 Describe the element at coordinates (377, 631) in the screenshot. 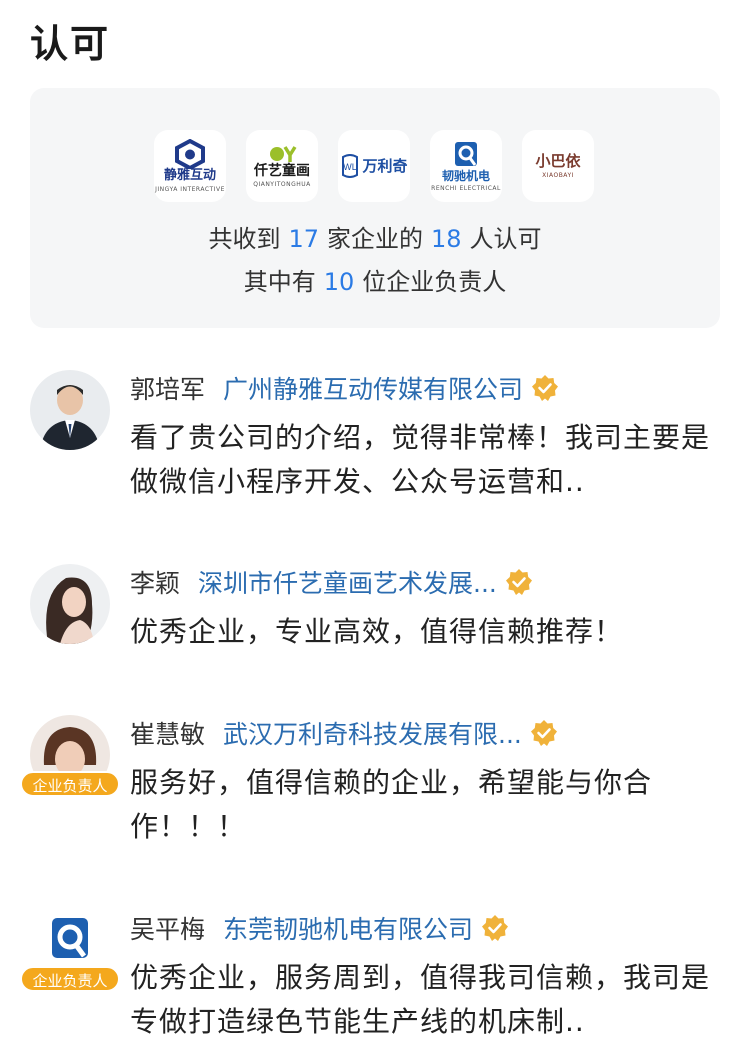

I see `comment-text: 优秀企业，专业高效，值得信赖推荐！` at that location.